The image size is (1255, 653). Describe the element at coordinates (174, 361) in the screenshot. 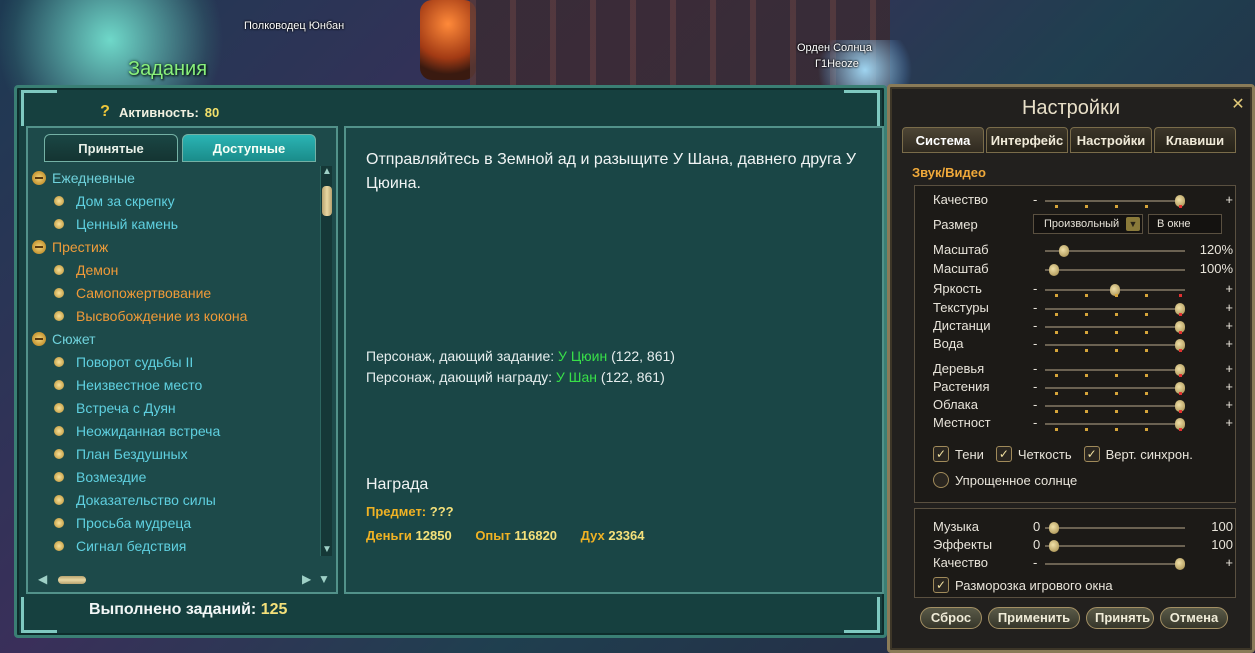

I see `quest-list-item: Поворот судьбы II` at that location.